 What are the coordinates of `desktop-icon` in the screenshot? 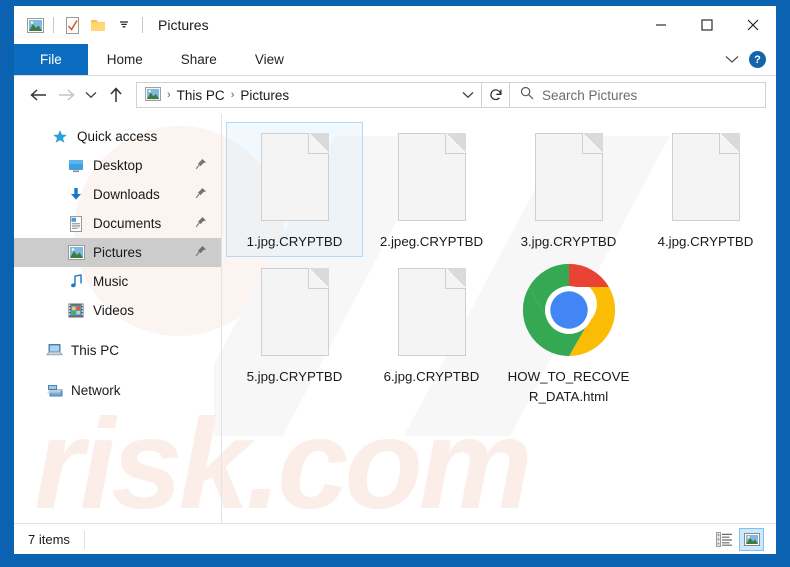 It's located at (76, 166).